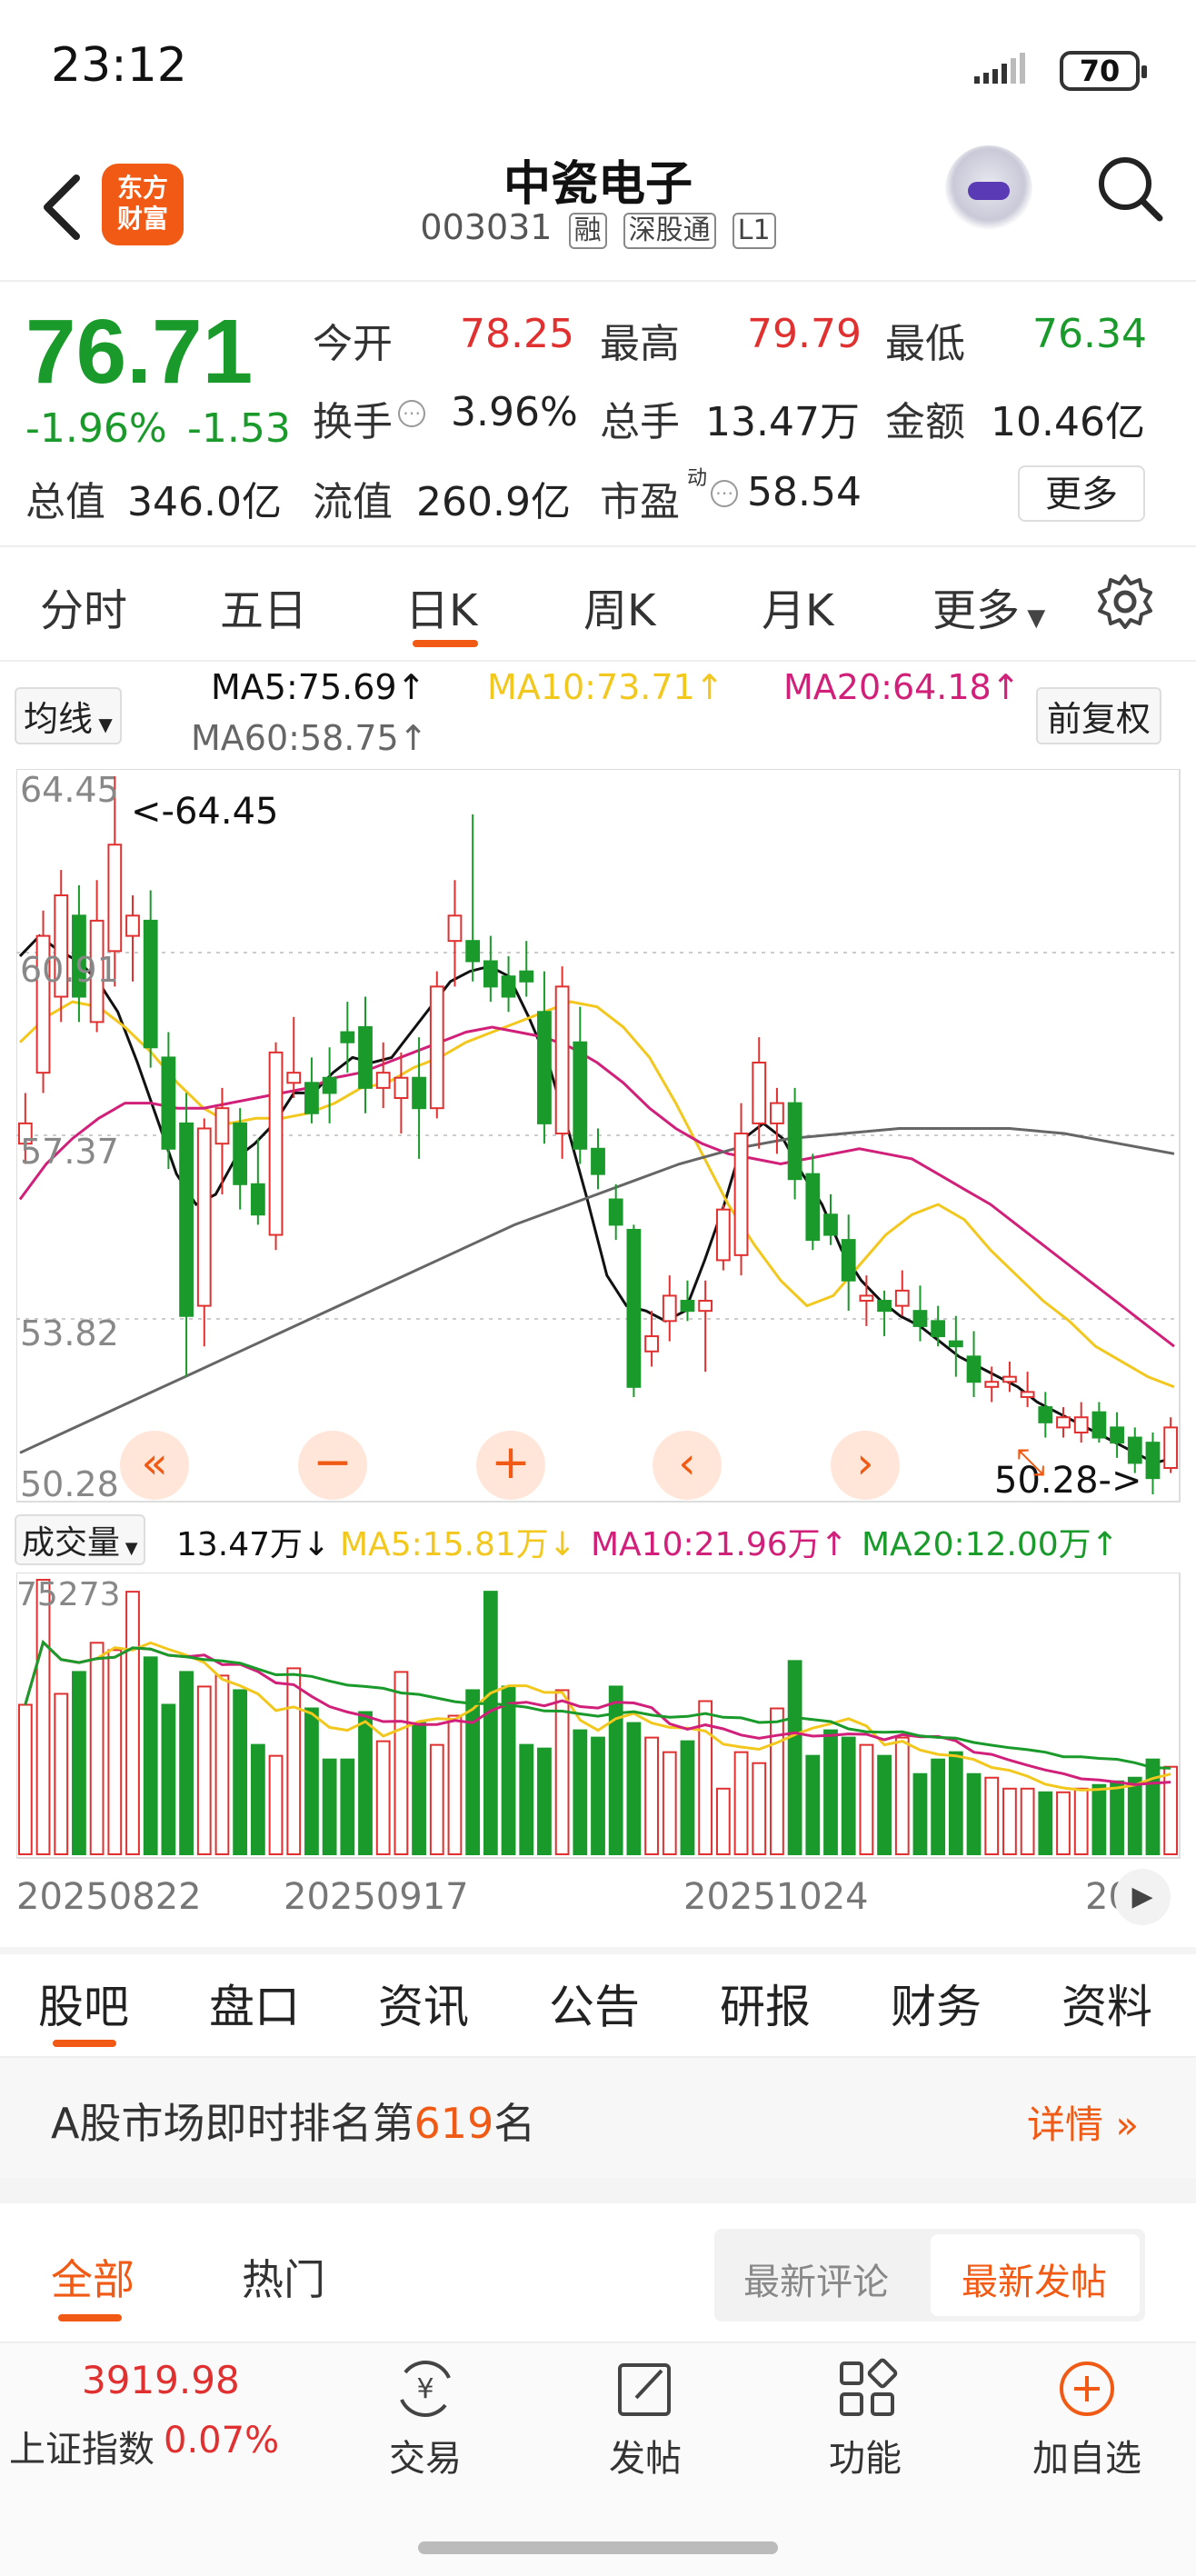 This screenshot has width=1196, height=2576. I want to click on tab-five-day: 五日, so click(263, 606).